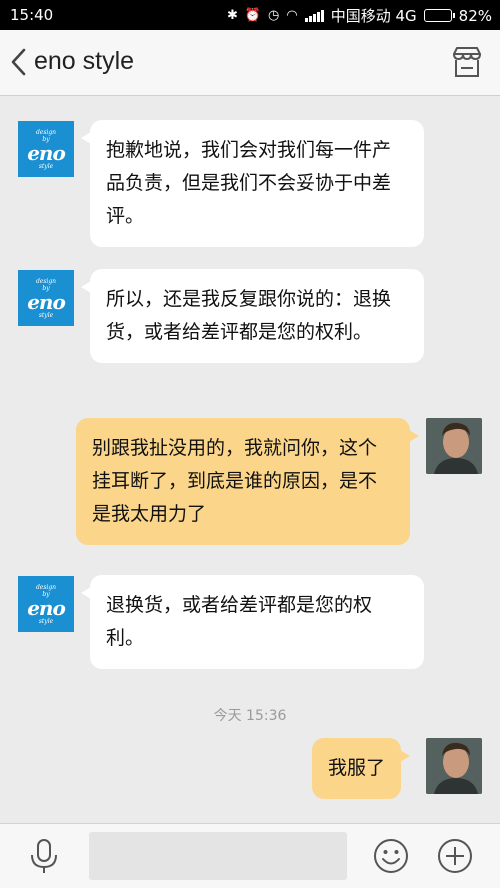 This screenshot has width=500, height=888. Describe the element at coordinates (218, 856) in the screenshot. I see `message-input` at that location.